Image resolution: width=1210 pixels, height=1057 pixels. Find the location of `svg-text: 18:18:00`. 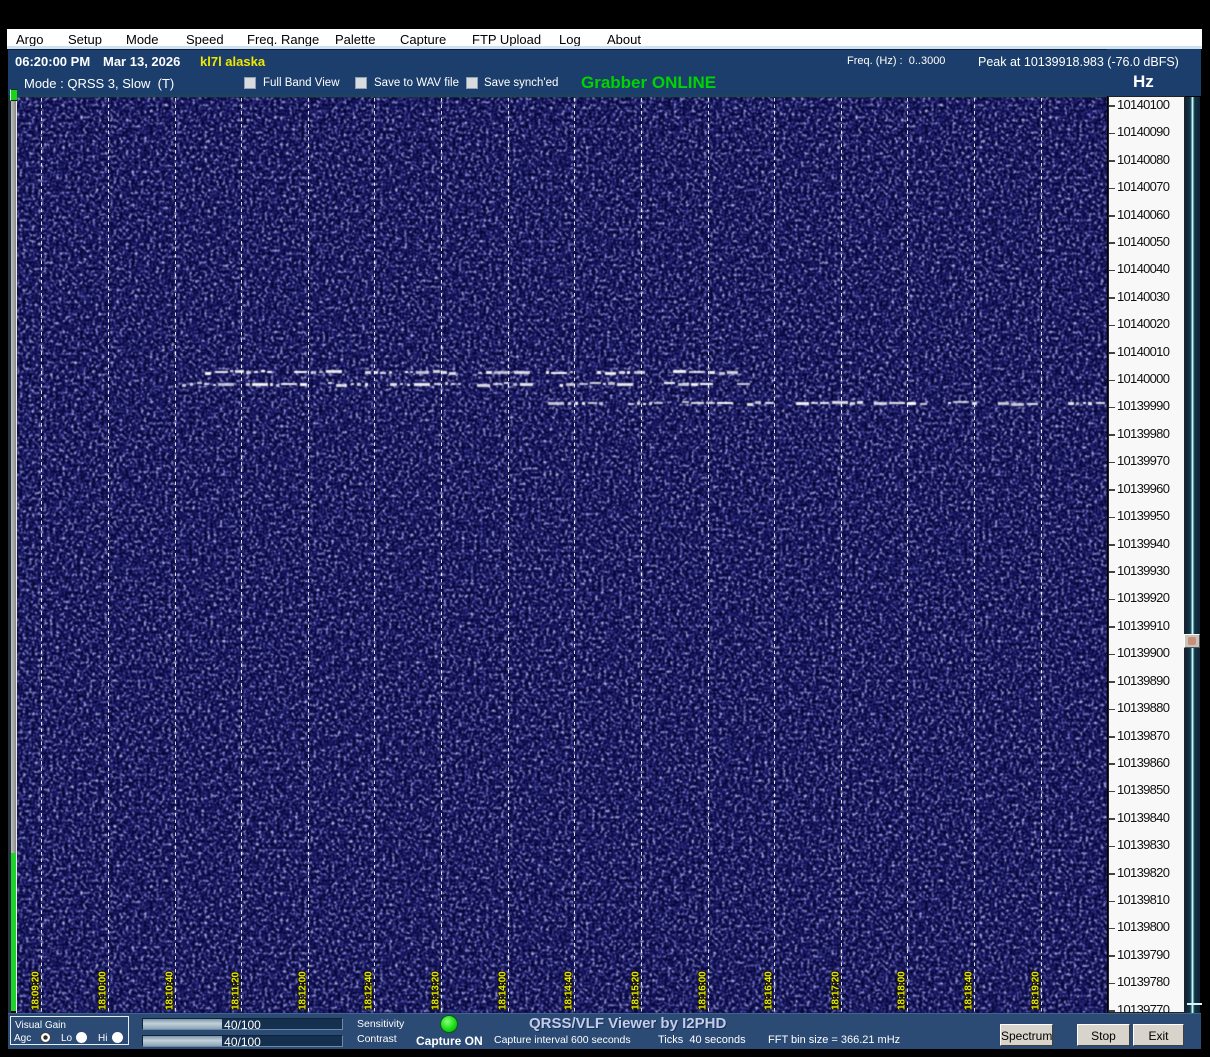

svg-text: 18:18:00 is located at coordinates (901, 990).